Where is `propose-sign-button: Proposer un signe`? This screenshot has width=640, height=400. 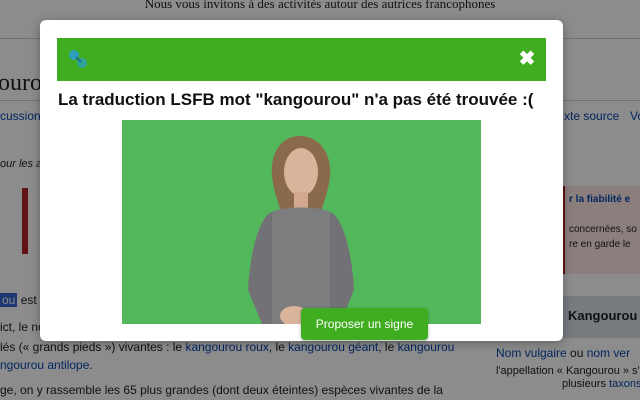
propose-sign-button: Proposer un signe is located at coordinates (364, 324).